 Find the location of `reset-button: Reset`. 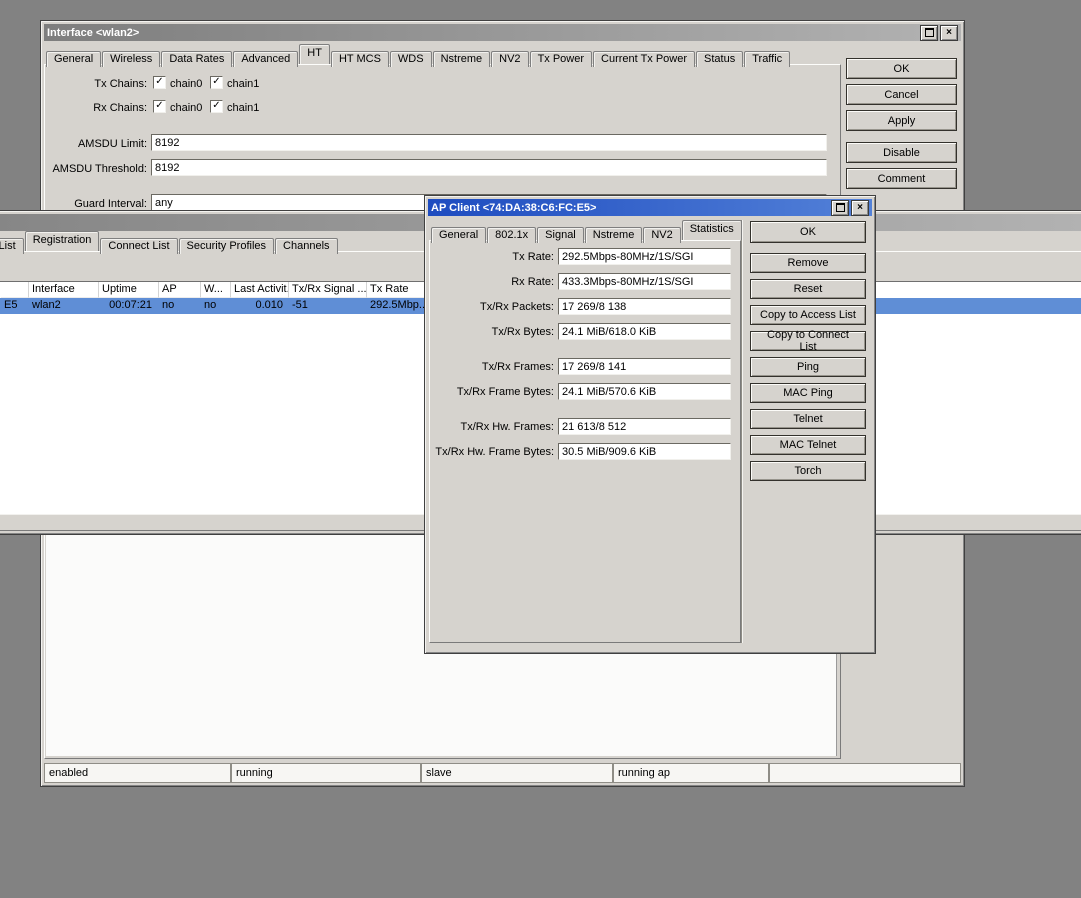

reset-button: Reset is located at coordinates (808, 289).